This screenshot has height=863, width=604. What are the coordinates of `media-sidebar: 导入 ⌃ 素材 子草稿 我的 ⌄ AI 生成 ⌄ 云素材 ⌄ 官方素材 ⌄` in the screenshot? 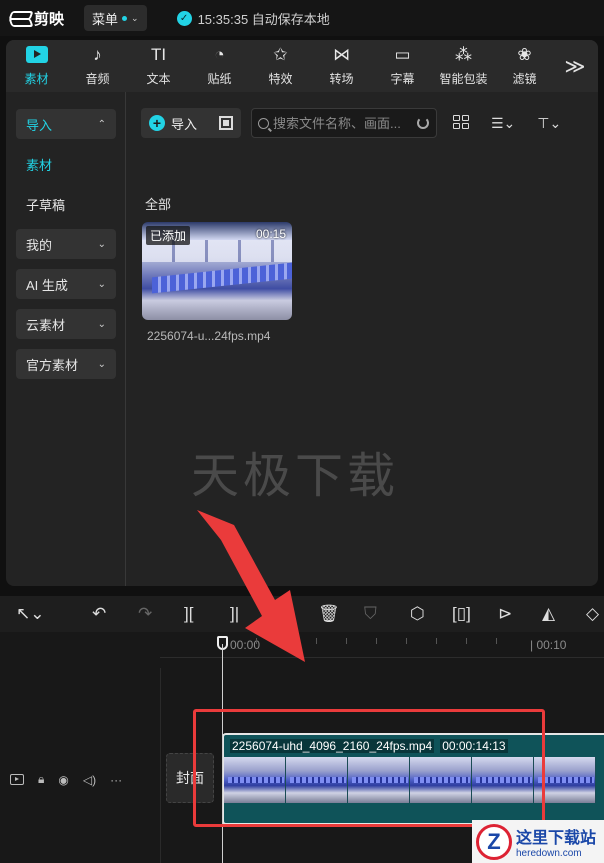 It's located at (66, 339).